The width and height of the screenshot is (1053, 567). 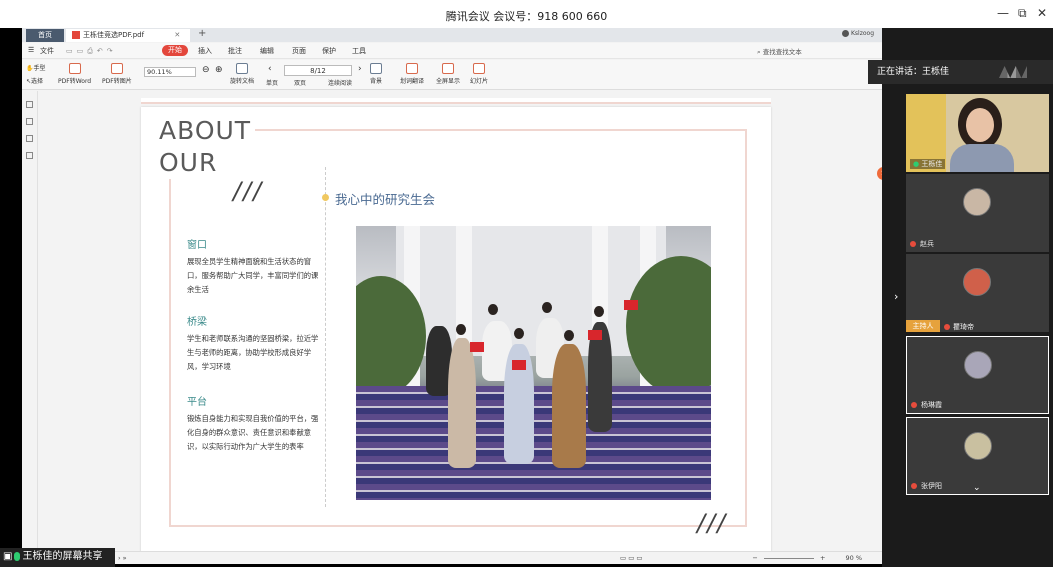 I want to click on rotate-button: 旋转文档, so click(x=242, y=74).